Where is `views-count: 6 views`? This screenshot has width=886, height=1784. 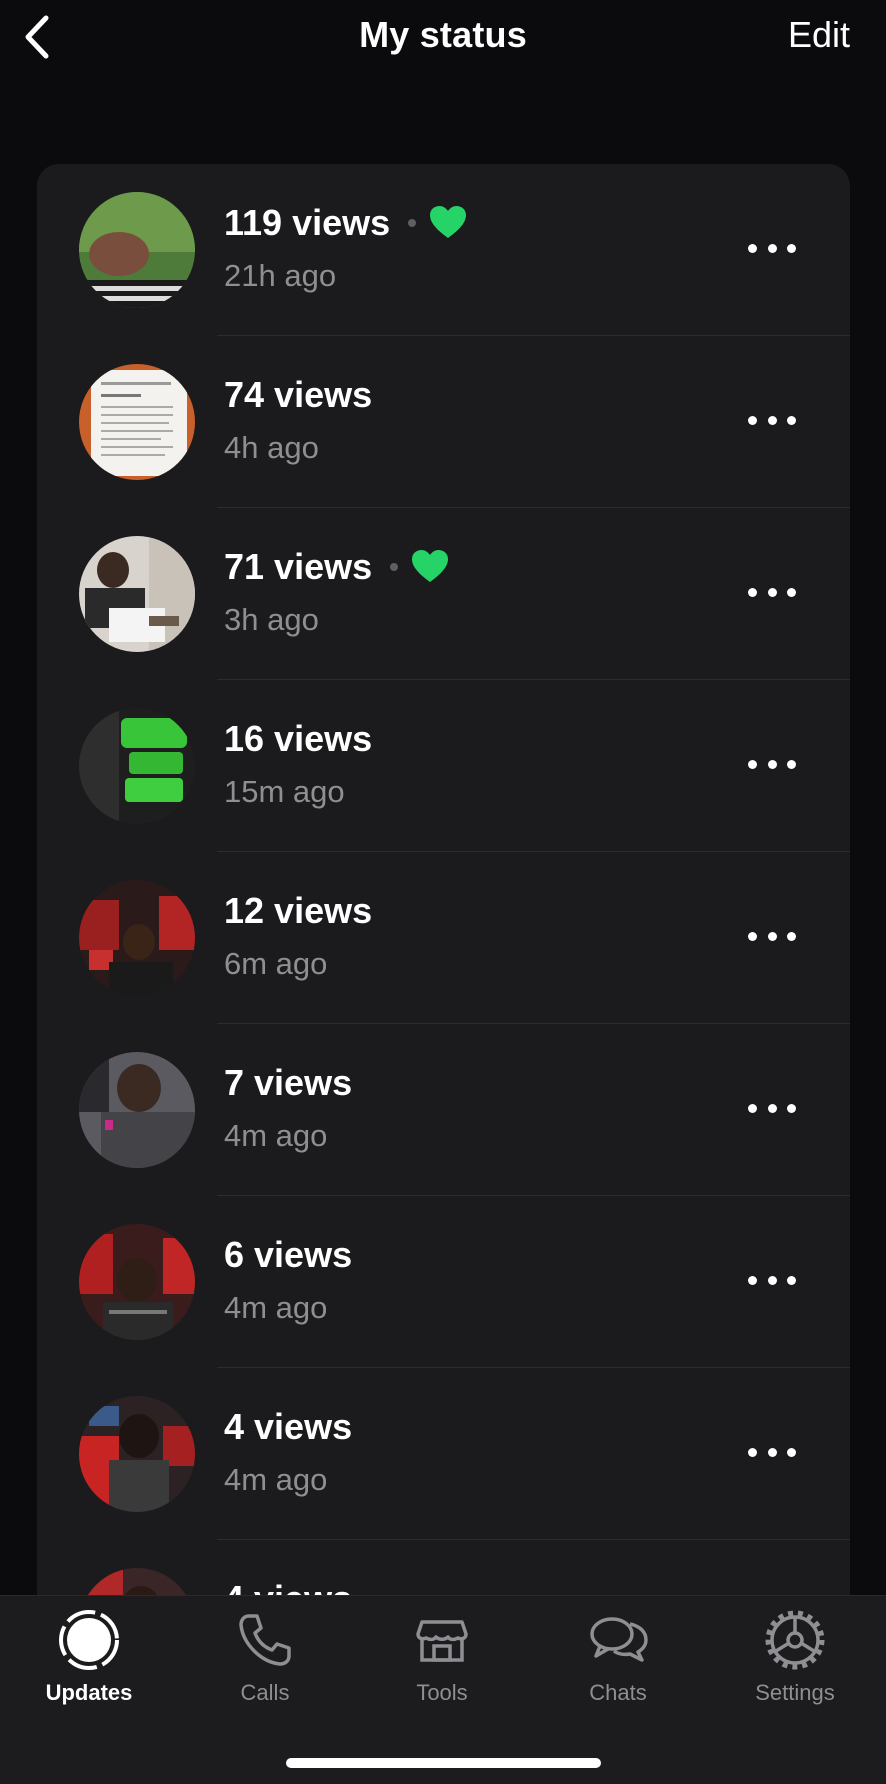 views-count: 6 views is located at coordinates (288, 1255).